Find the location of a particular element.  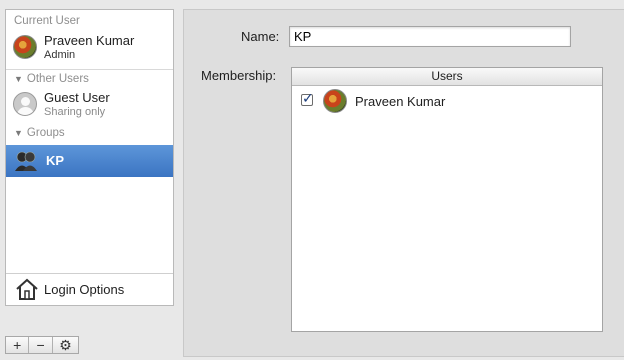

sidebar-item-guest-user: Guest User Sharing only is located at coordinates (89, 105).